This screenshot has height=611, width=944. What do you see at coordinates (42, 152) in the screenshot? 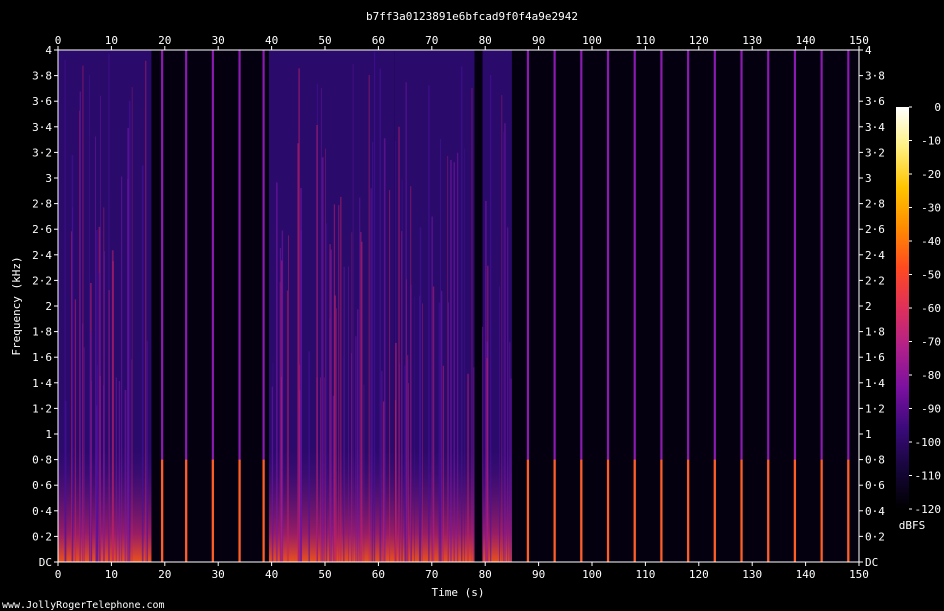
I see `y-tick-label: 3·2` at bounding box center [42, 152].